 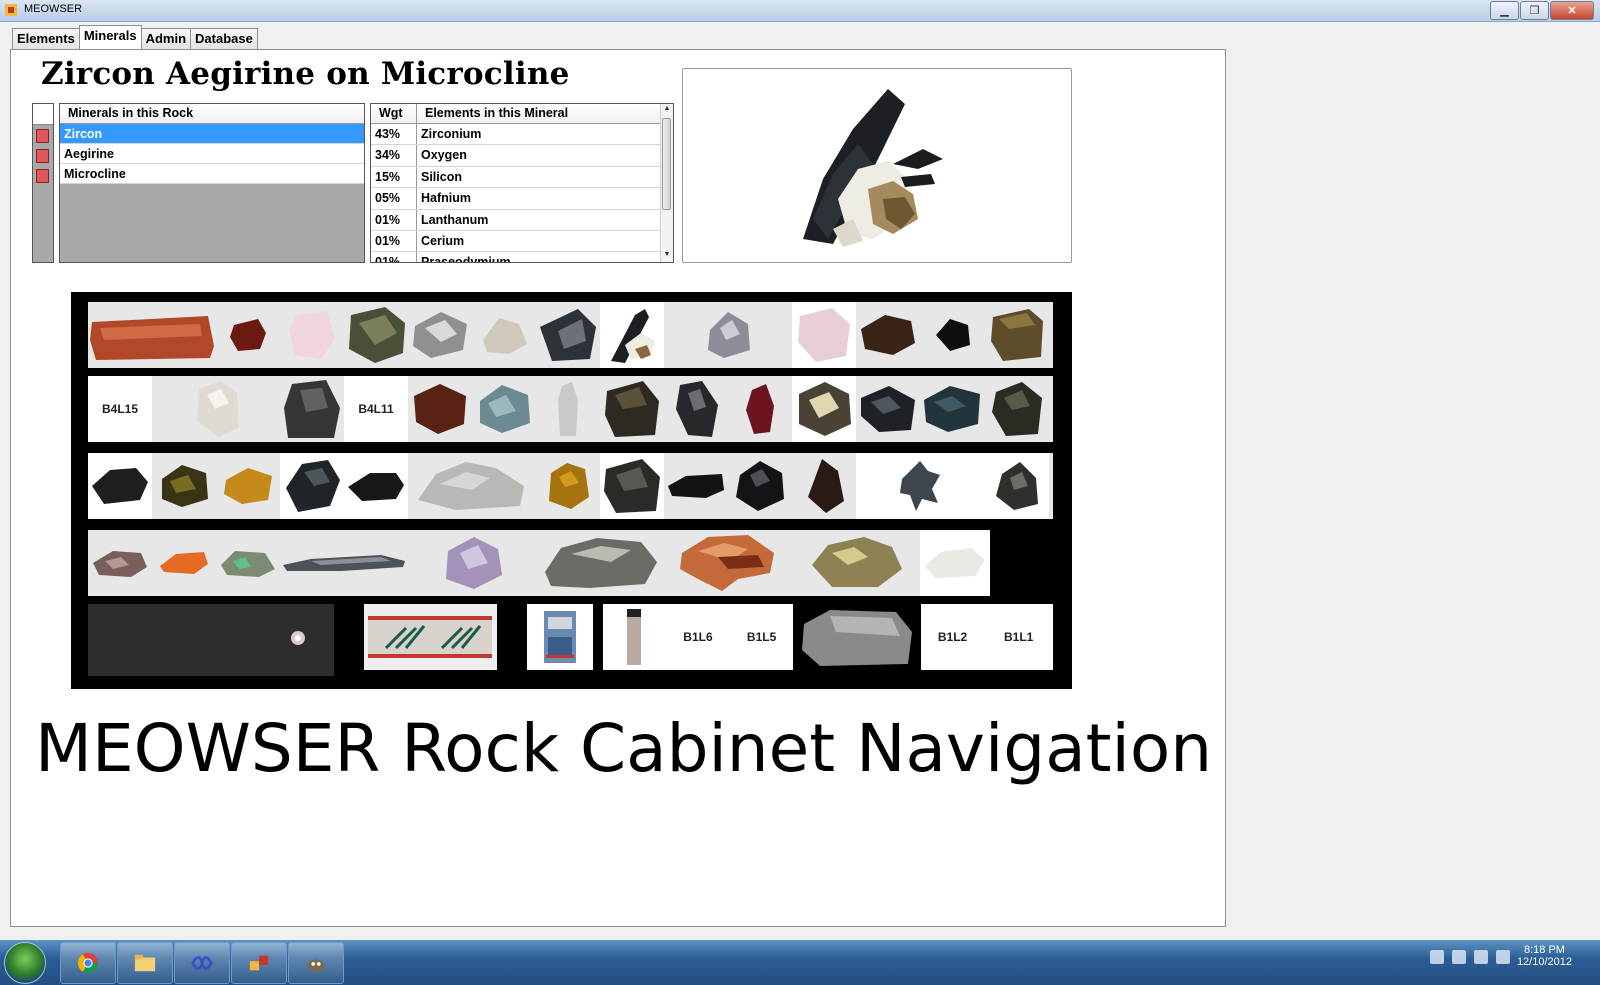 What do you see at coordinates (42, 176) in the screenshot?
I see `mineral-checkbox-microcline` at bounding box center [42, 176].